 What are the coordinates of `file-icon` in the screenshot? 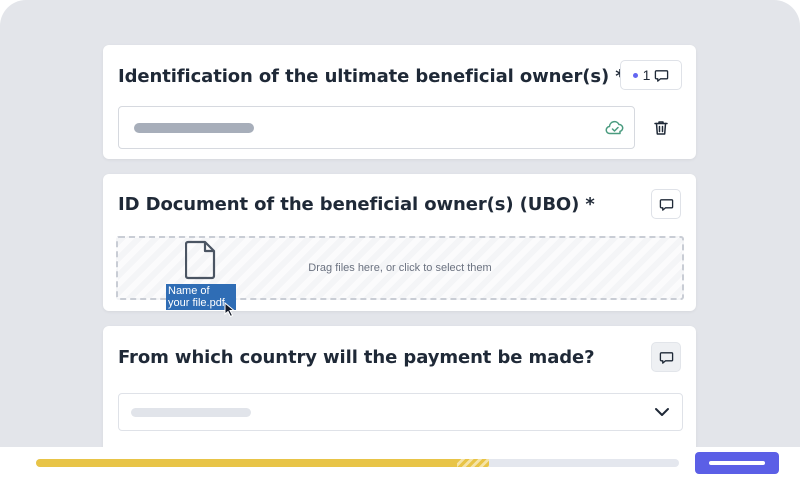 It's located at (201, 260).